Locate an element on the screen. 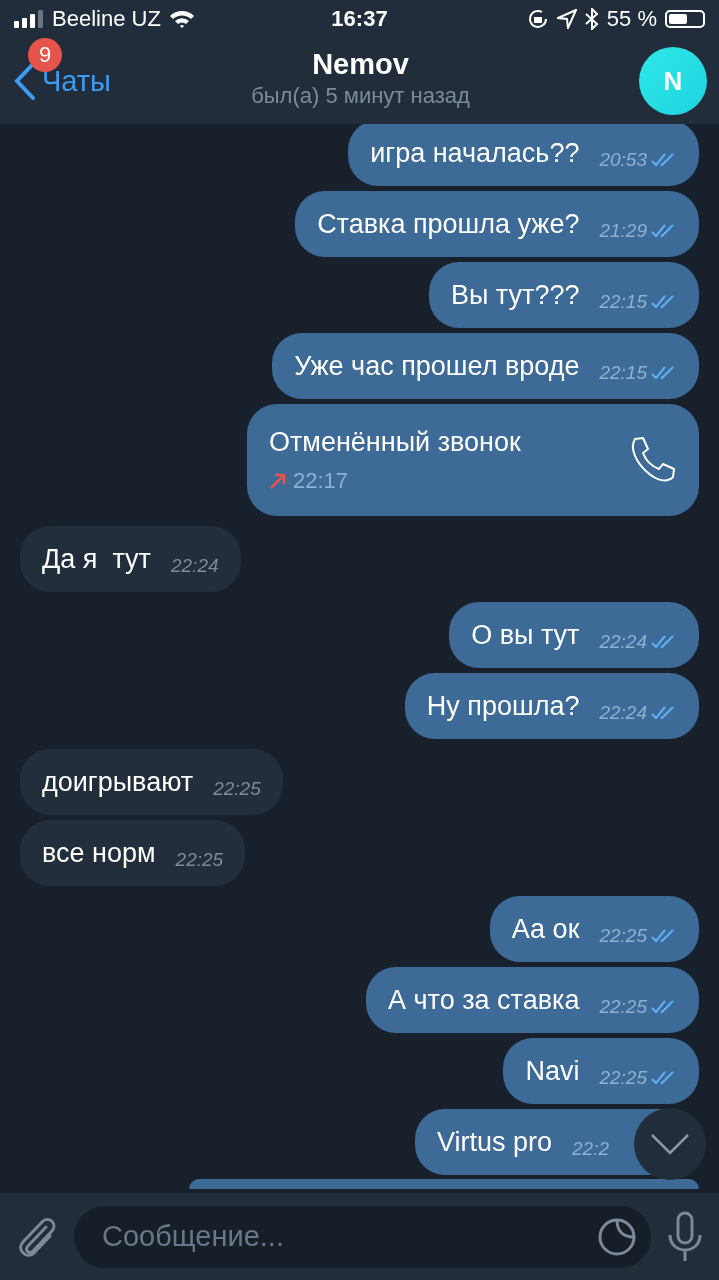  chevron-left-icon is located at coordinates (25, 81).